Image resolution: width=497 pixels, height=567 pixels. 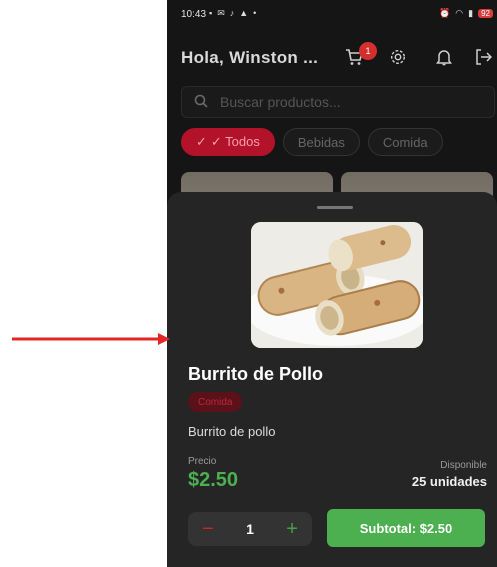 What do you see at coordinates (202, 461) in the screenshot?
I see `price-label: Precio` at bounding box center [202, 461].